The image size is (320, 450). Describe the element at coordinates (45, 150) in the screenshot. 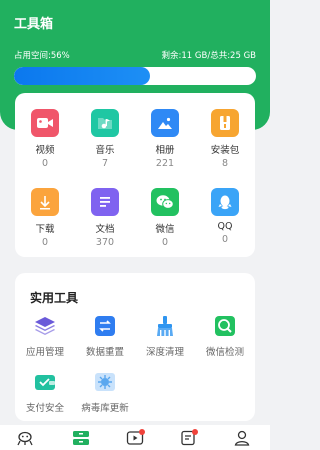

I see `file-category-name: 视频` at that location.